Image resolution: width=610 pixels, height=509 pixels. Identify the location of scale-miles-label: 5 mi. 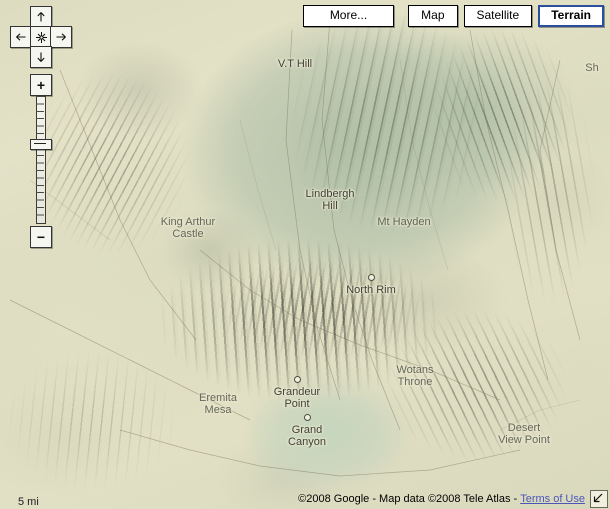
(28, 502).